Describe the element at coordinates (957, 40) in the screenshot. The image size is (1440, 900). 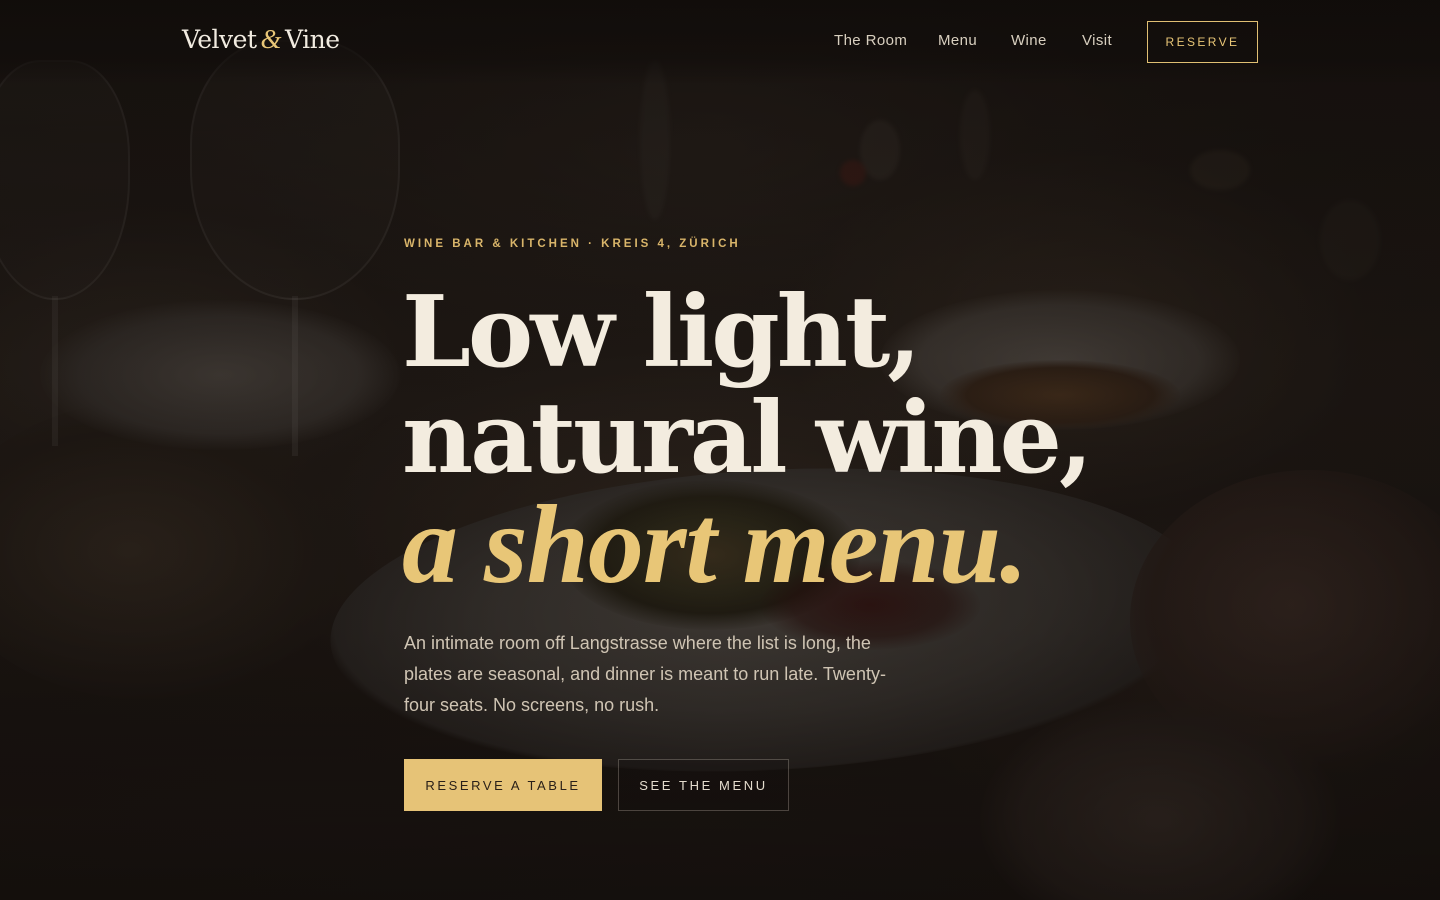
I see `nav-link-menu: Menu` at that location.